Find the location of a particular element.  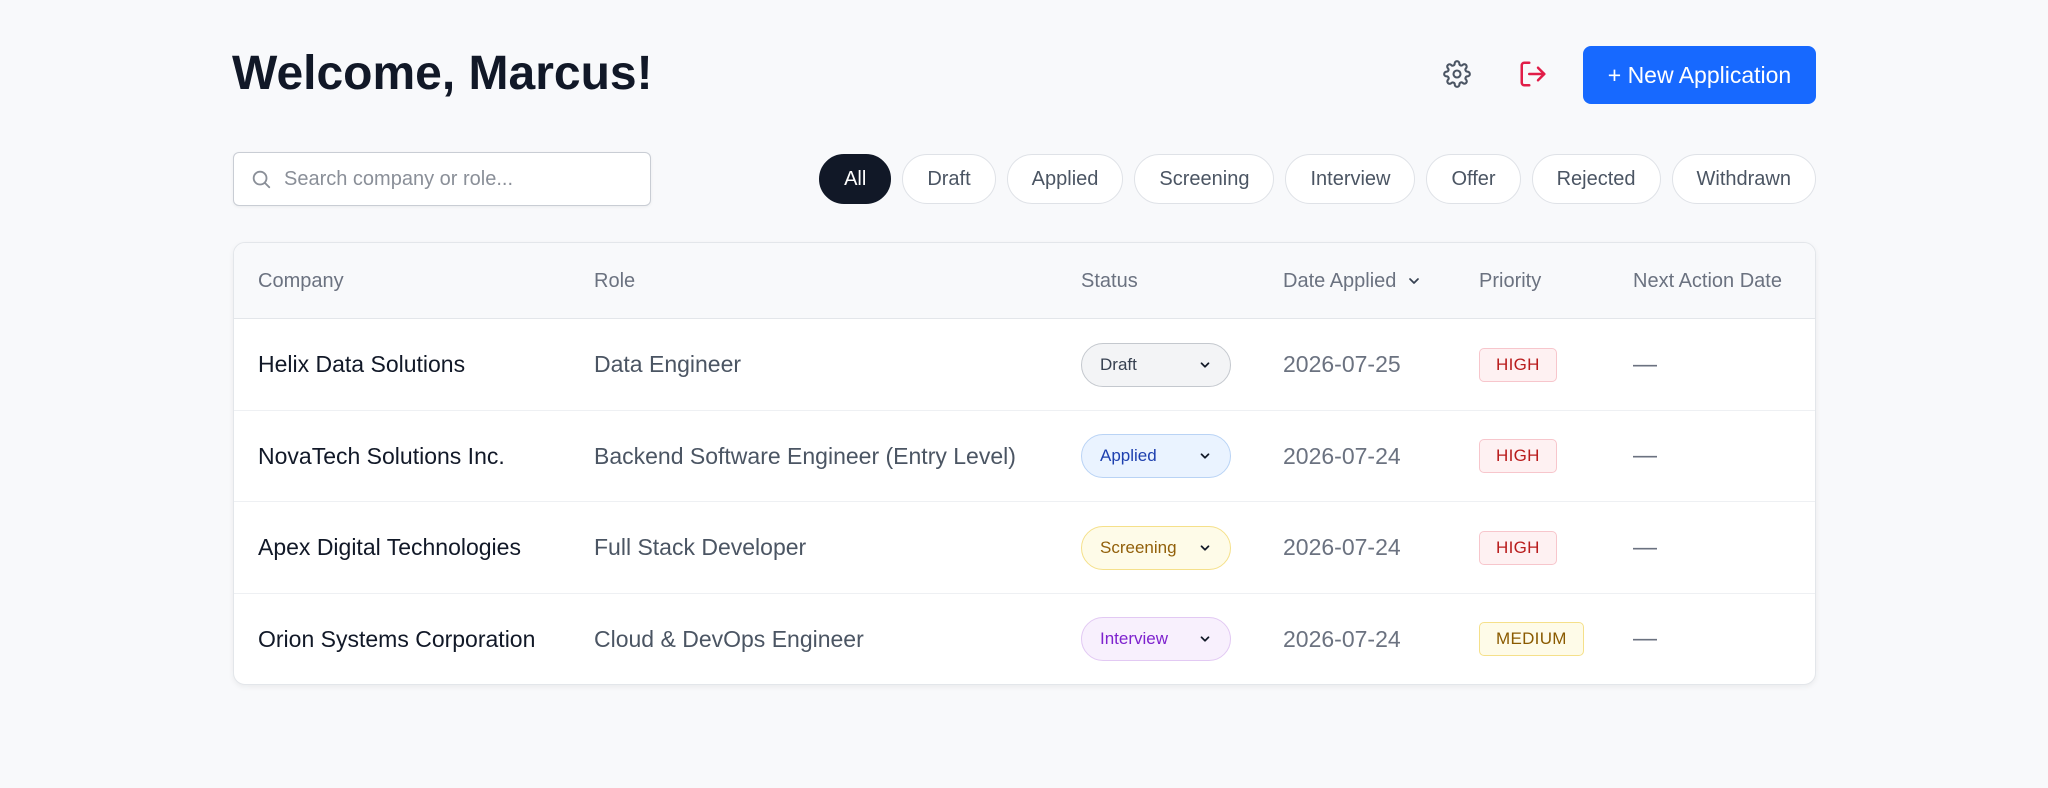

role-cell: Full Stack Developer is located at coordinates (700, 547).